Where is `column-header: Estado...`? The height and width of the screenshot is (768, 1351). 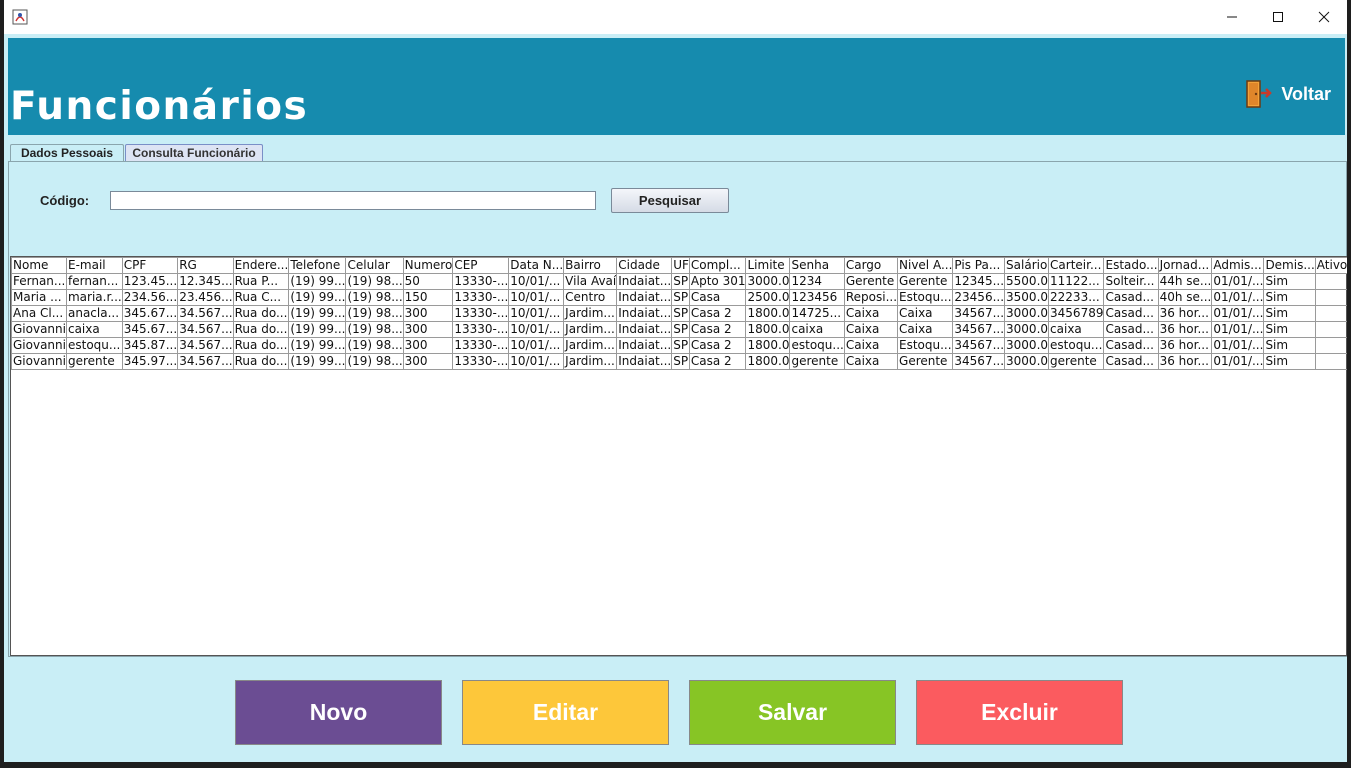
column-header: Estado... is located at coordinates (1131, 265).